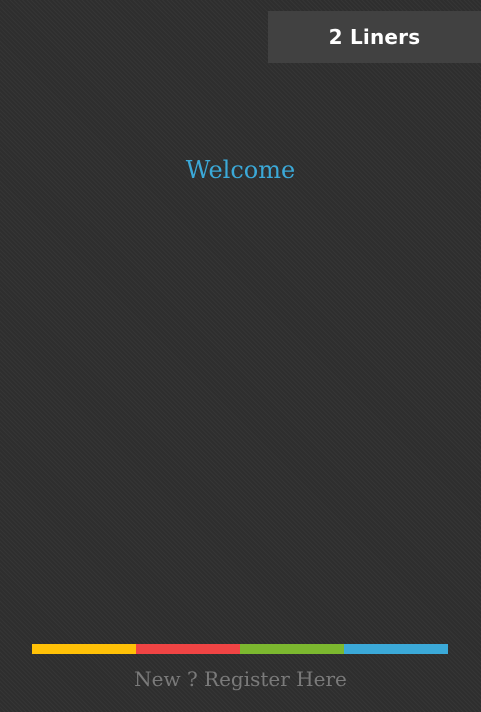 The image size is (481, 712). Describe the element at coordinates (84, 649) in the screenshot. I see `color-stripe-yellow` at that location.